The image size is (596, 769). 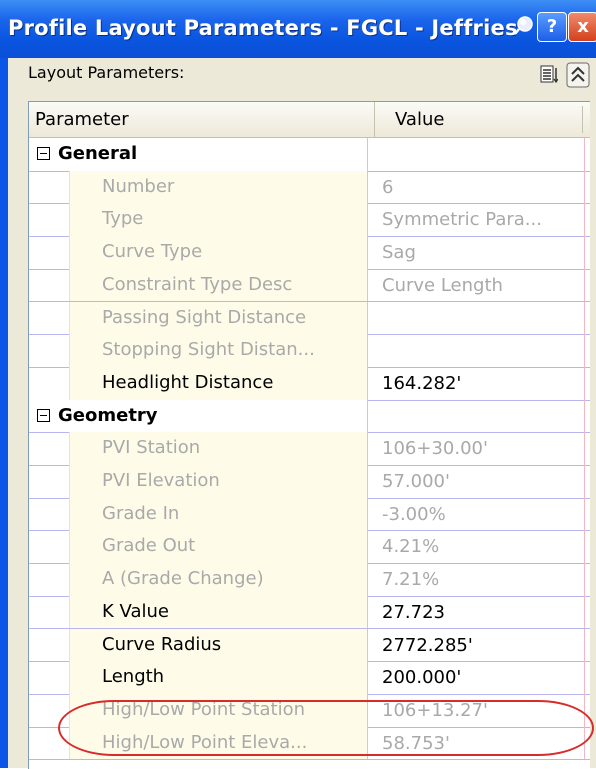 What do you see at coordinates (476, 448) in the screenshot?
I see `parameter-value: 106+30.00'` at bounding box center [476, 448].